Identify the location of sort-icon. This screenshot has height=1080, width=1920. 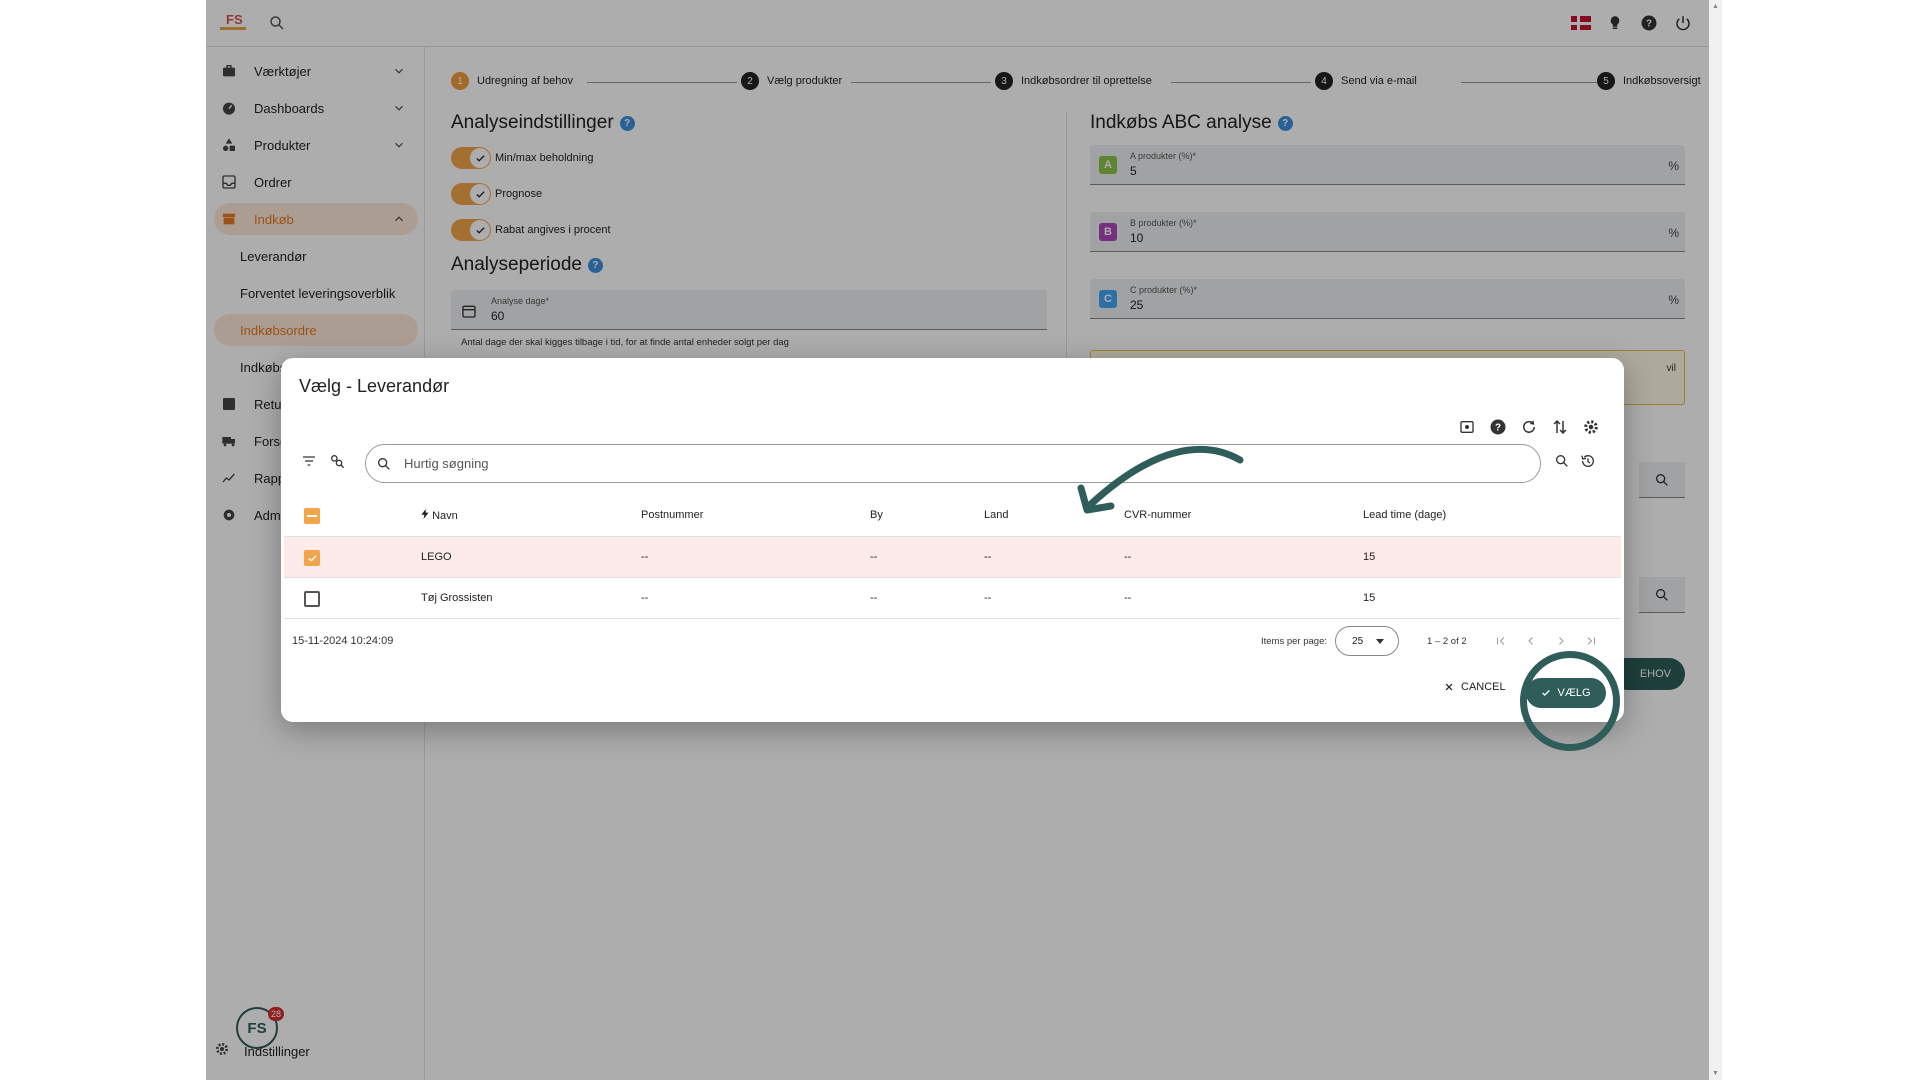
(1560, 427).